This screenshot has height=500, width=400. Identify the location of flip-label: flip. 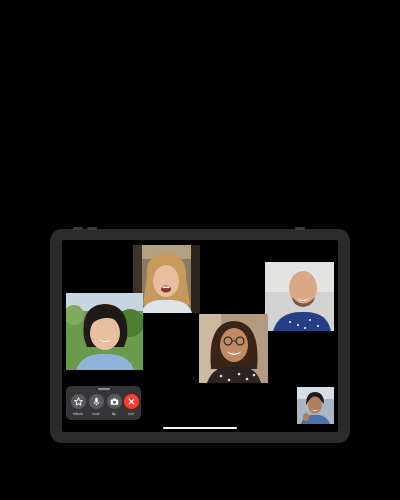
(114, 414).